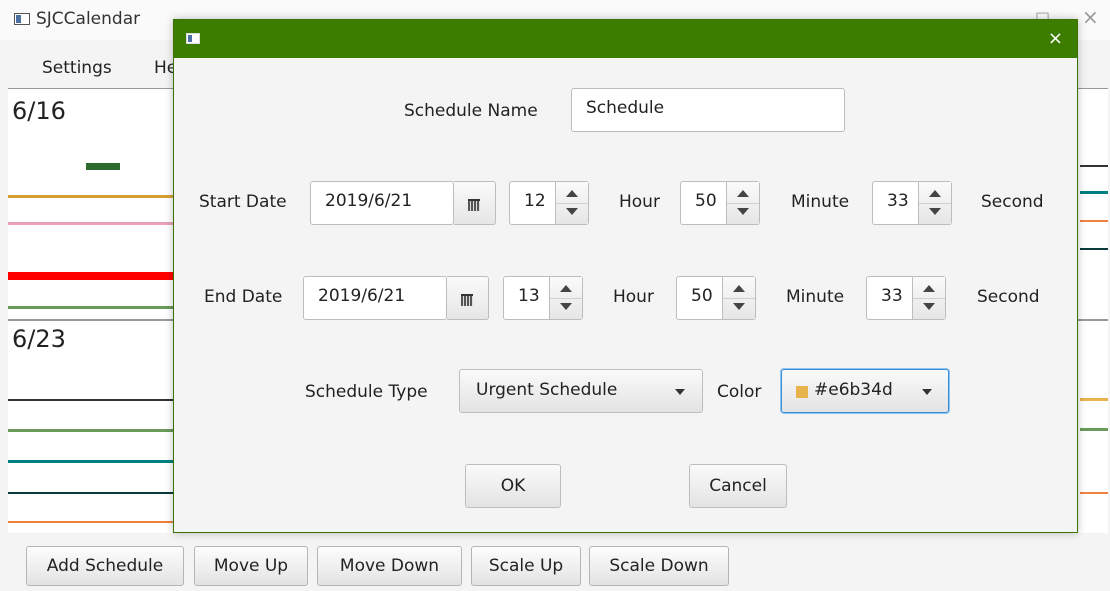 This screenshot has height=591, width=1110. Describe the element at coordinates (105, 566) in the screenshot. I see `add-schedule-button: Add Schedule` at that location.